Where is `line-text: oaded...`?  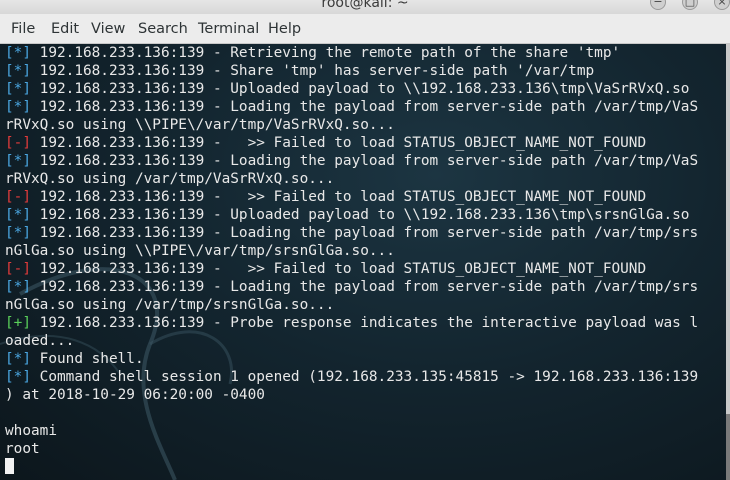
line-text: oaded... is located at coordinates (40, 341).